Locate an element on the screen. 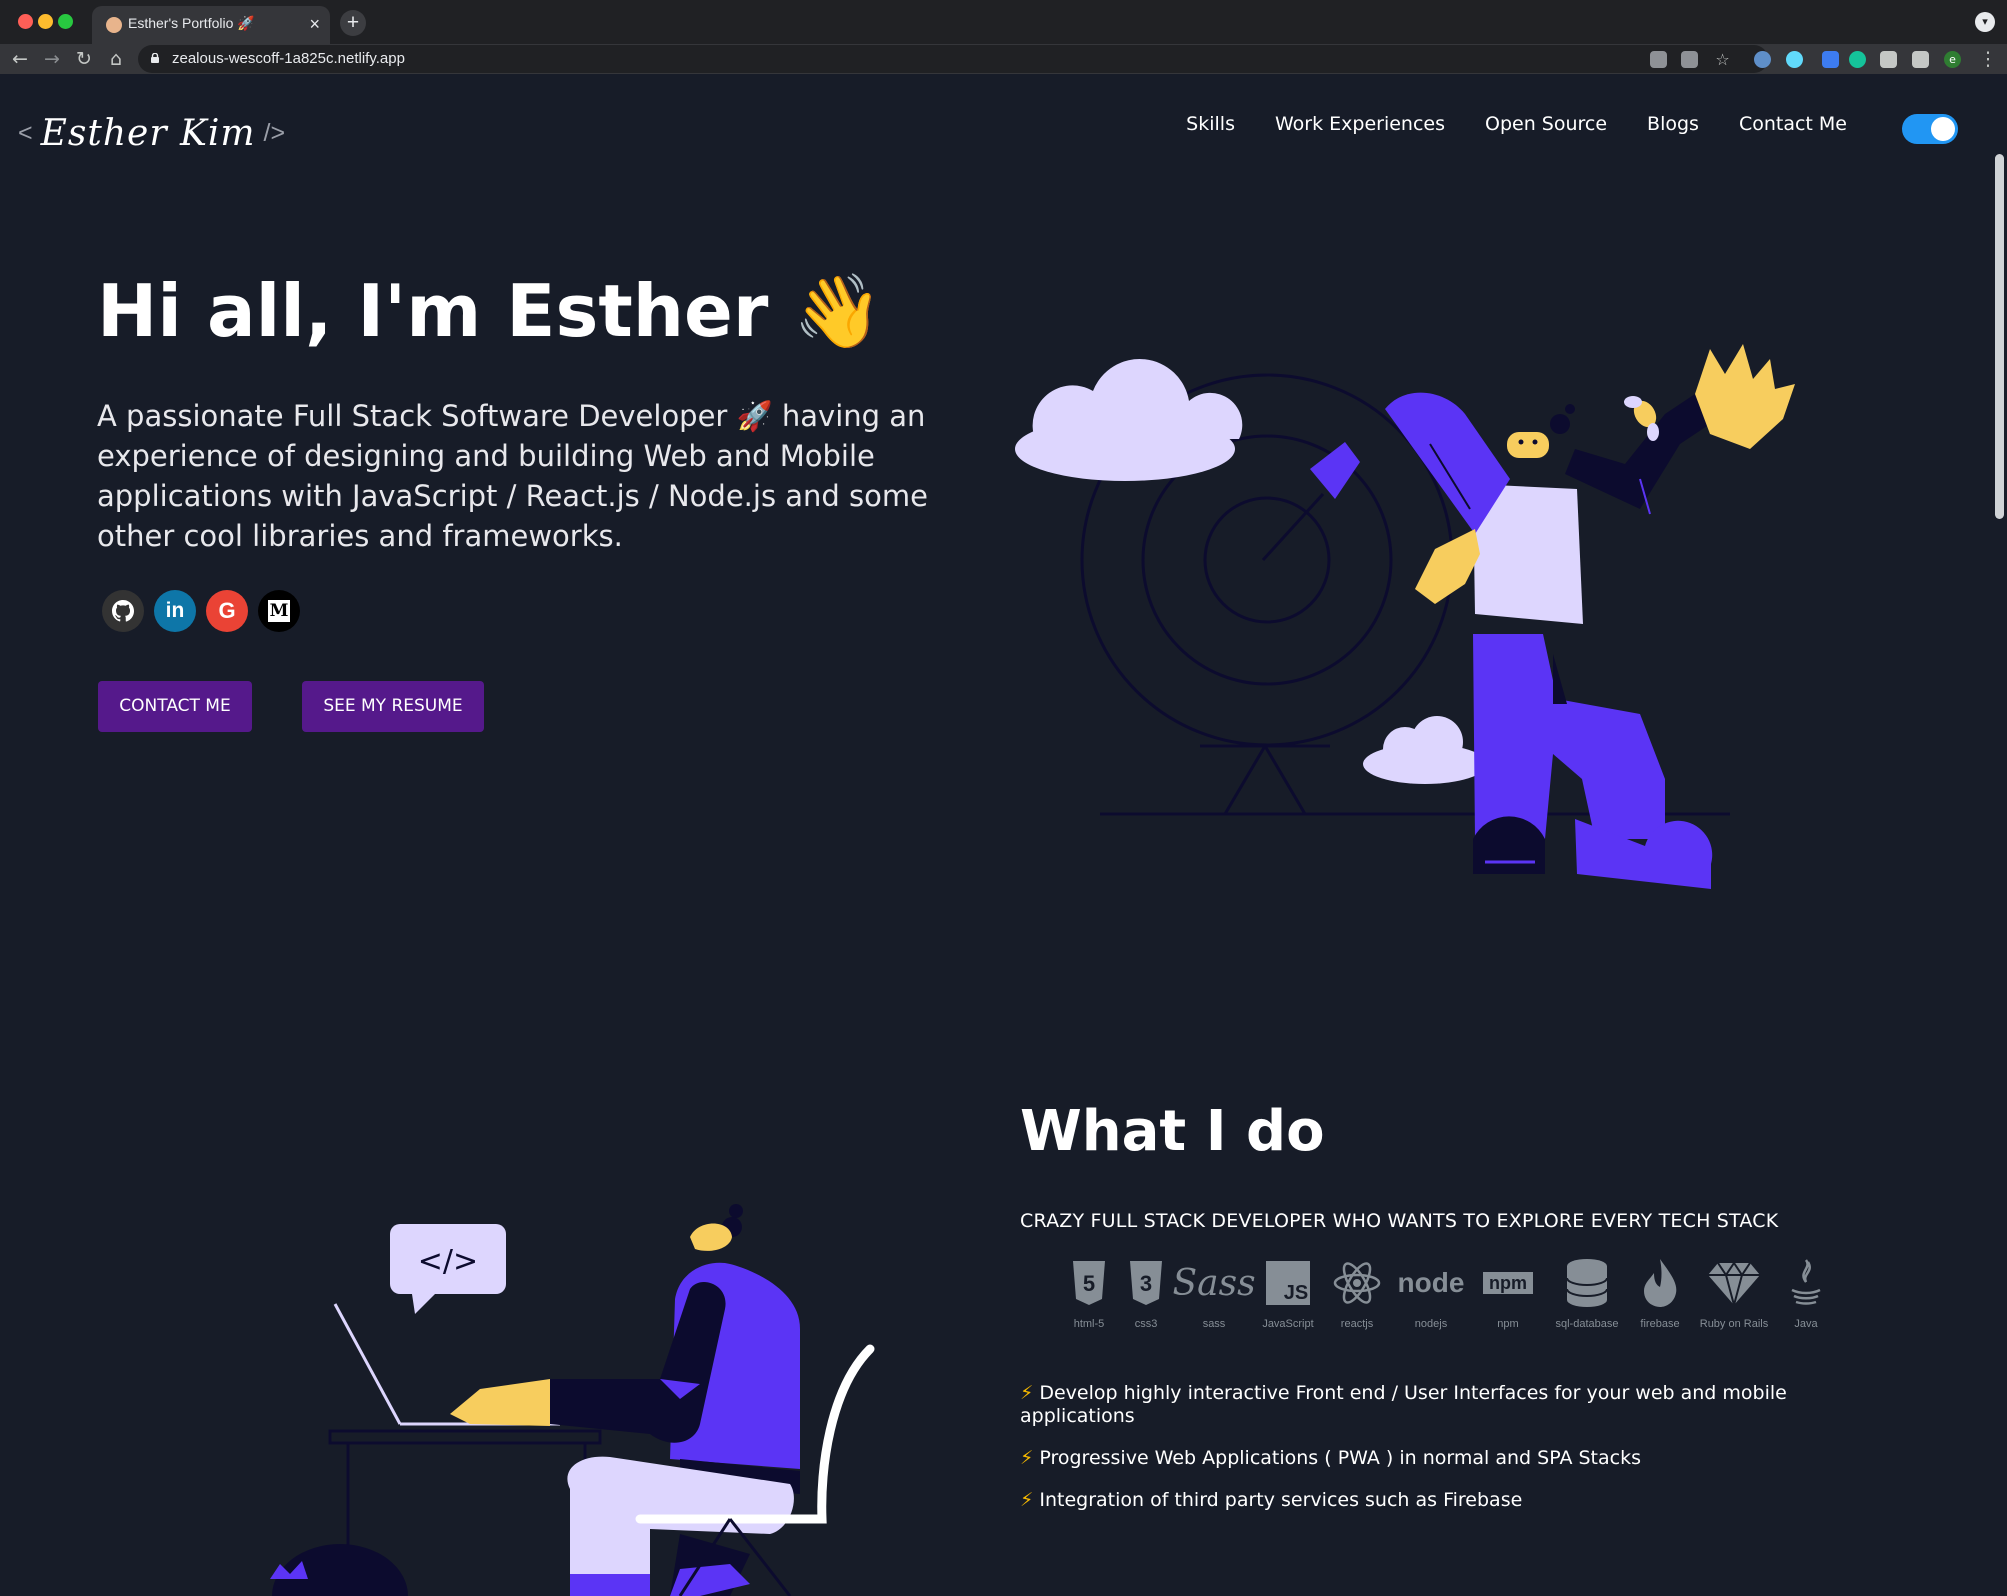 This screenshot has width=2007, height=1596. nav-contact-me: Contact Me is located at coordinates (1793, 124).